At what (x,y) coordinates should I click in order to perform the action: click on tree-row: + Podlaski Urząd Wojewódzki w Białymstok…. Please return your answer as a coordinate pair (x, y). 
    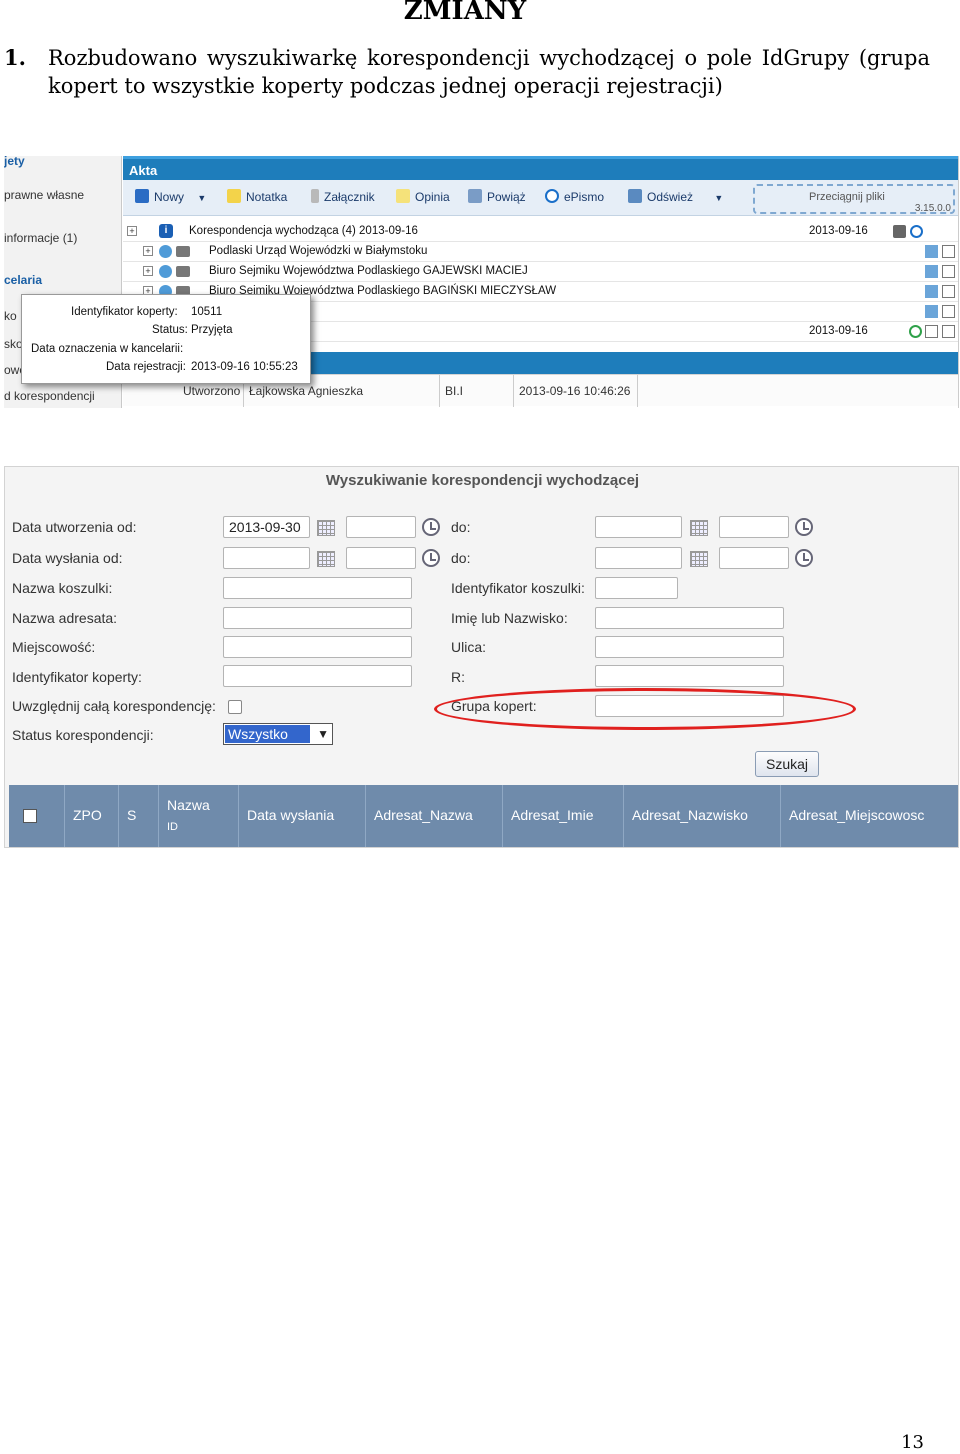
    Looking at the image, I should click on (540, 252).